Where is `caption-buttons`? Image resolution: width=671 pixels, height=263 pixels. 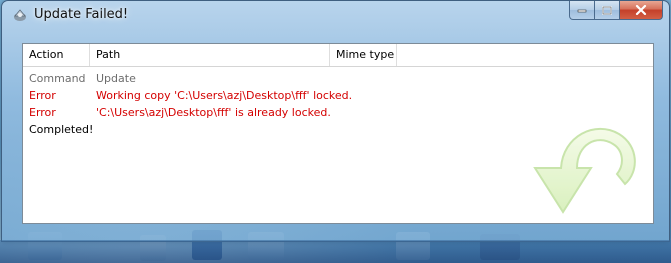
caption-buttons is located at coordinates (616, 11).